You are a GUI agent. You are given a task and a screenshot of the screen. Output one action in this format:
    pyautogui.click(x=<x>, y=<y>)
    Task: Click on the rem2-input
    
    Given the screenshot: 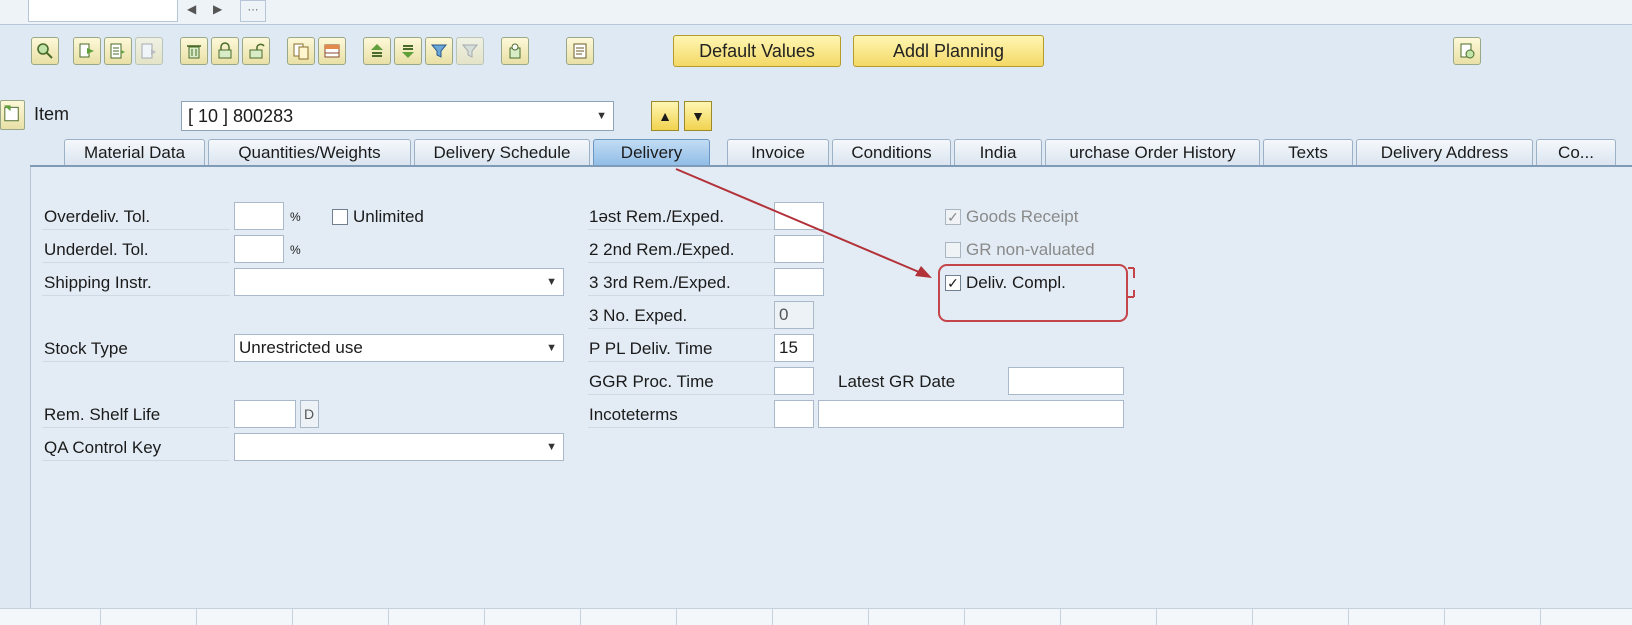 What is the action you would take?
    pyautogui.click(x=799, y=249)
    